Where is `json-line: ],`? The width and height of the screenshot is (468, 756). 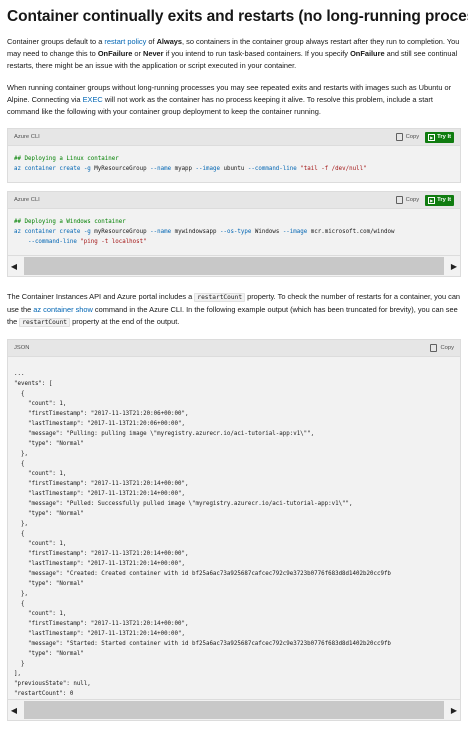 json-line: ], is located at coordinates (17, 674).